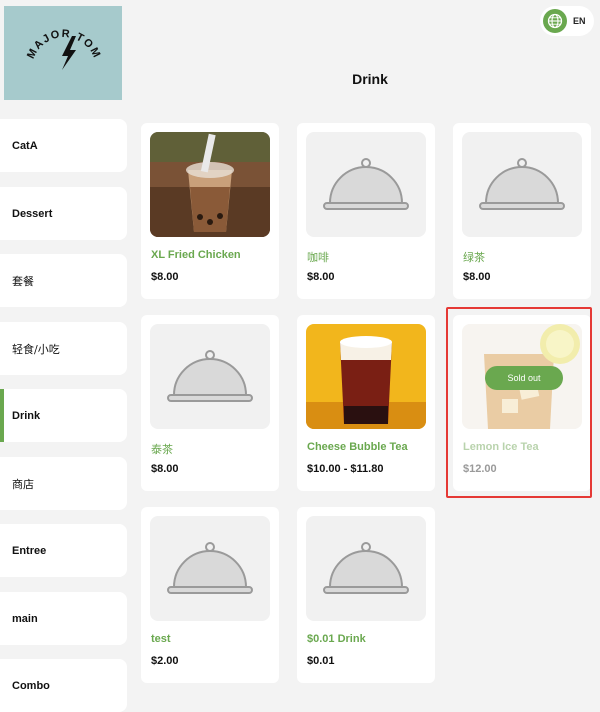  Describe the element at coordinates (63, 280) in the screenshot. I see `sidebar-item-set-meal: 套餐` at that location.